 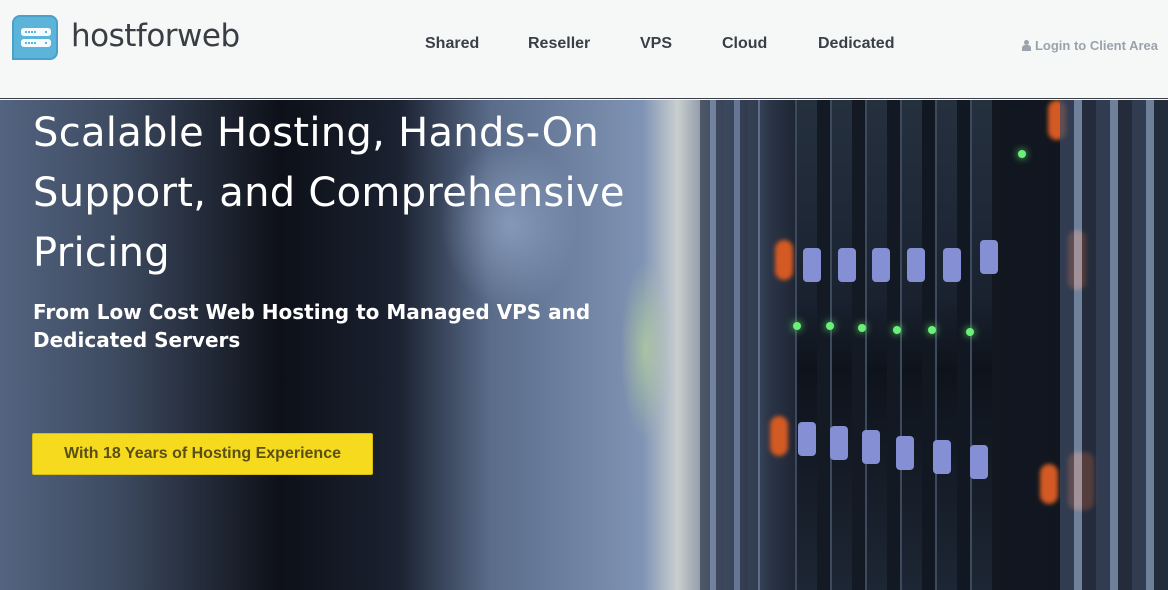 I want to click on server-logo-icon, so click(x=35, y=37).